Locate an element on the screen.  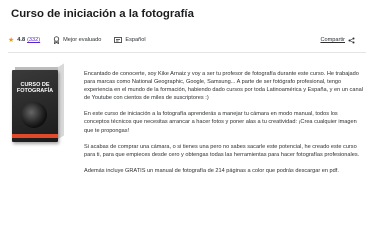
share-button: Compartir is located at coordinates (339, 40).